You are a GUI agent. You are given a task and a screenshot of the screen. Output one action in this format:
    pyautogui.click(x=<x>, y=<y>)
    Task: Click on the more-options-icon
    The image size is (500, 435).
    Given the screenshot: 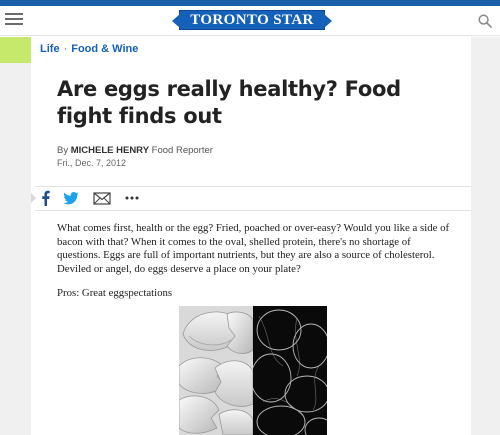 What is the action you would take?
    pyautogui.click(x=132, y=198)
    